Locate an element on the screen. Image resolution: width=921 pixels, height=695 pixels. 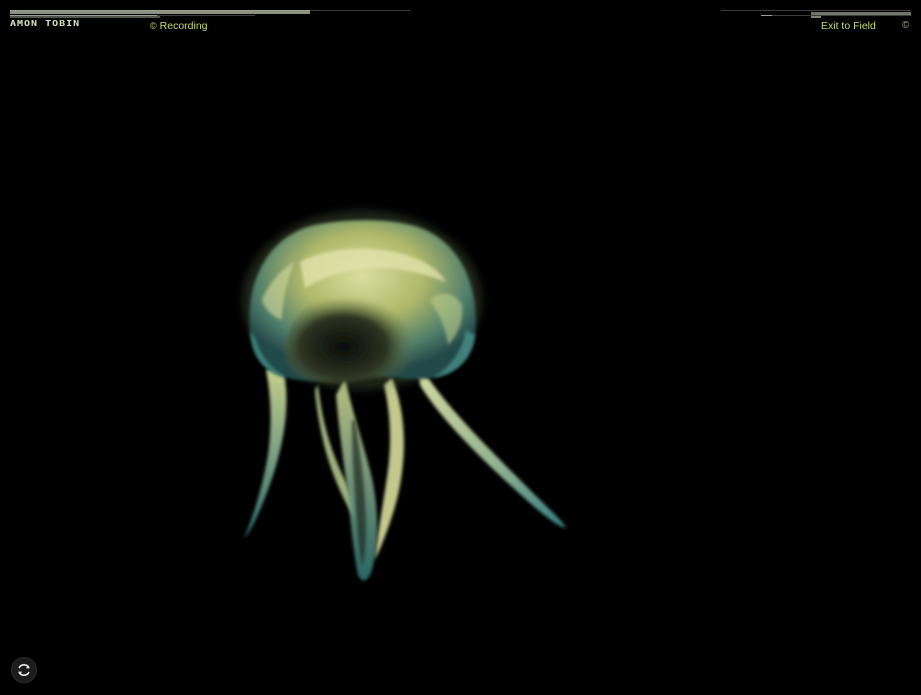
tentacle-center-right is located at coordinates (389, 469).